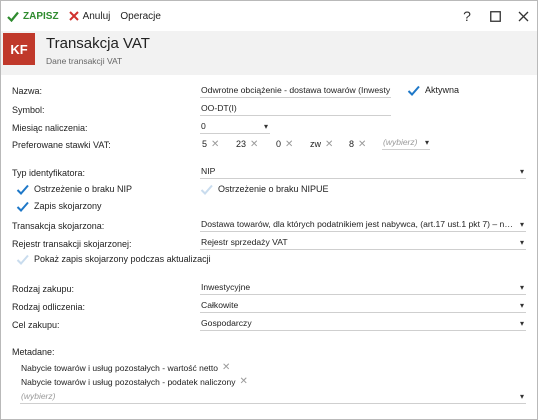 Image resolution: width=538 pixels, height=420 pixels. I want to click on help-button: ?, so click(467, 16).